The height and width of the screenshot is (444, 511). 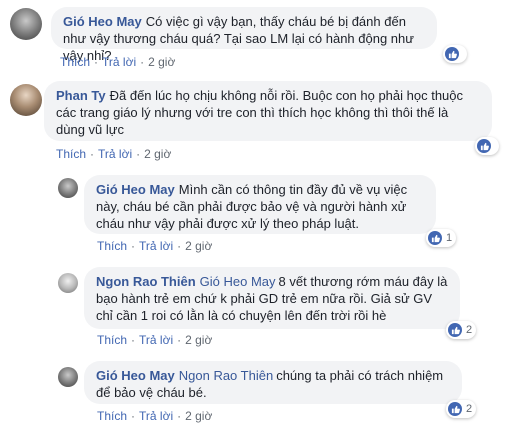 What do you see at coordinates (81, 95) in the screenshot?
I see `comment-author: Phan Ty` at bounding box center [81, 95].